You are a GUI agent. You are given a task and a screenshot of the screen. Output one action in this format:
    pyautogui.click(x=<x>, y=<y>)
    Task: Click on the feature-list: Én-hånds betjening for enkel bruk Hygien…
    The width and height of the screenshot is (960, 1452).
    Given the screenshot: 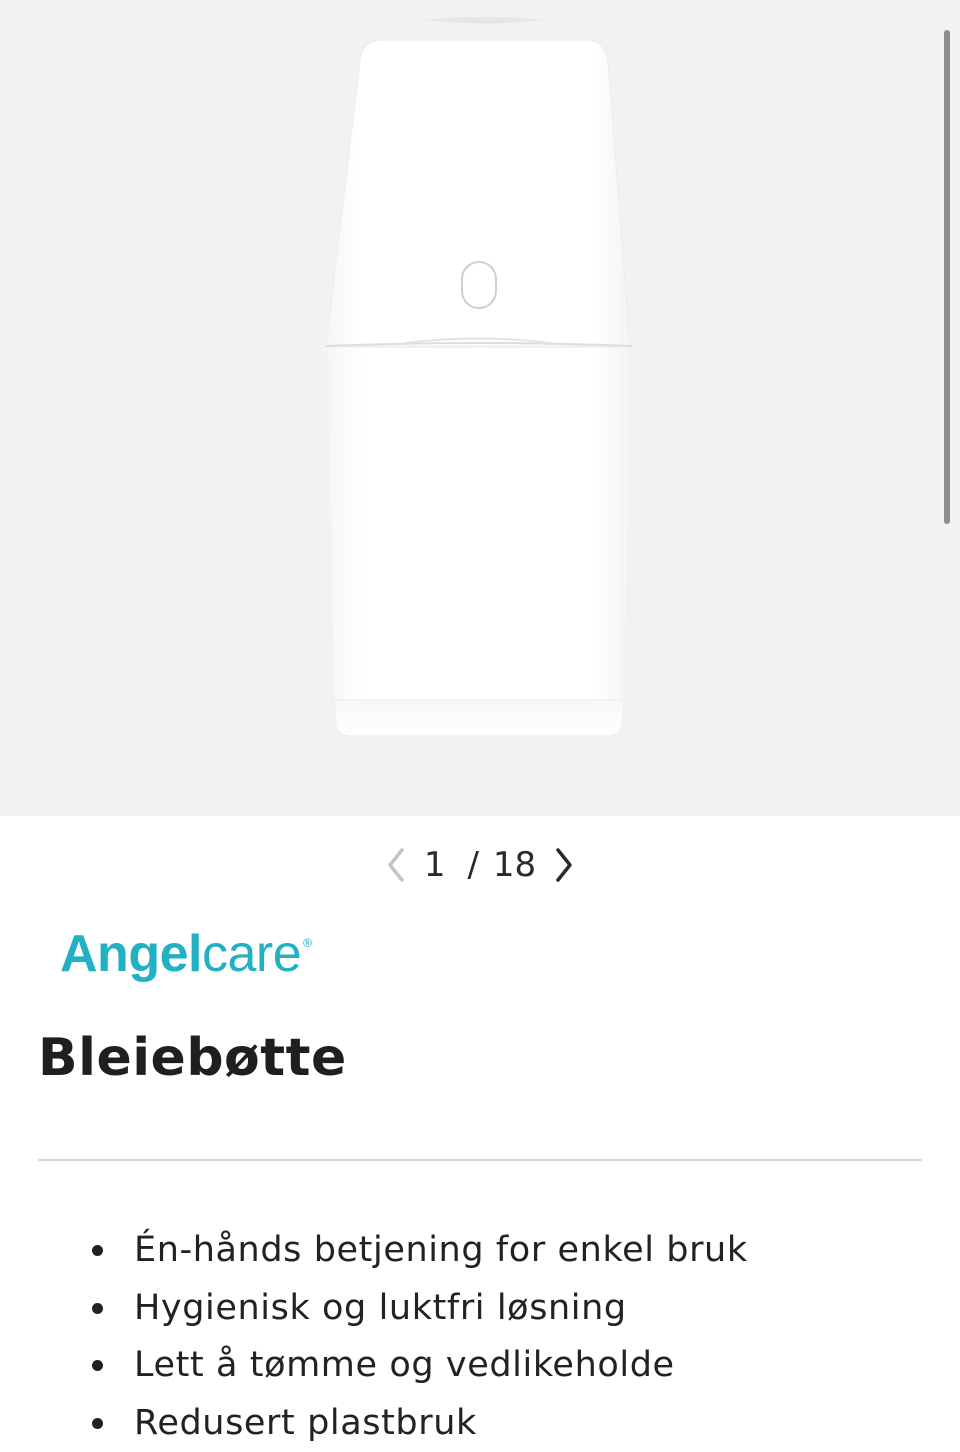 What is the action you would take?
    pyautogui.click(x=510, y=1337)
    